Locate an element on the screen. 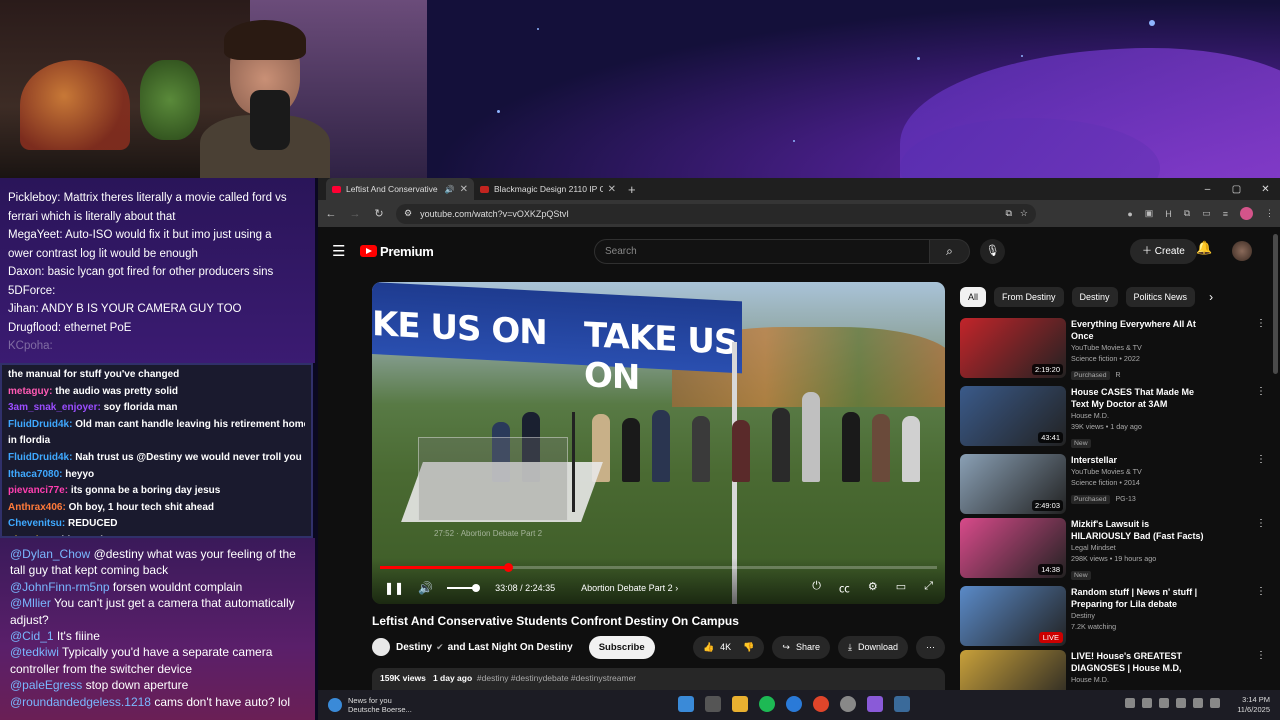 Image resolution: width=1280 pixels, height=720 pixels. task-view-icon is located at coordinates (713, 704).